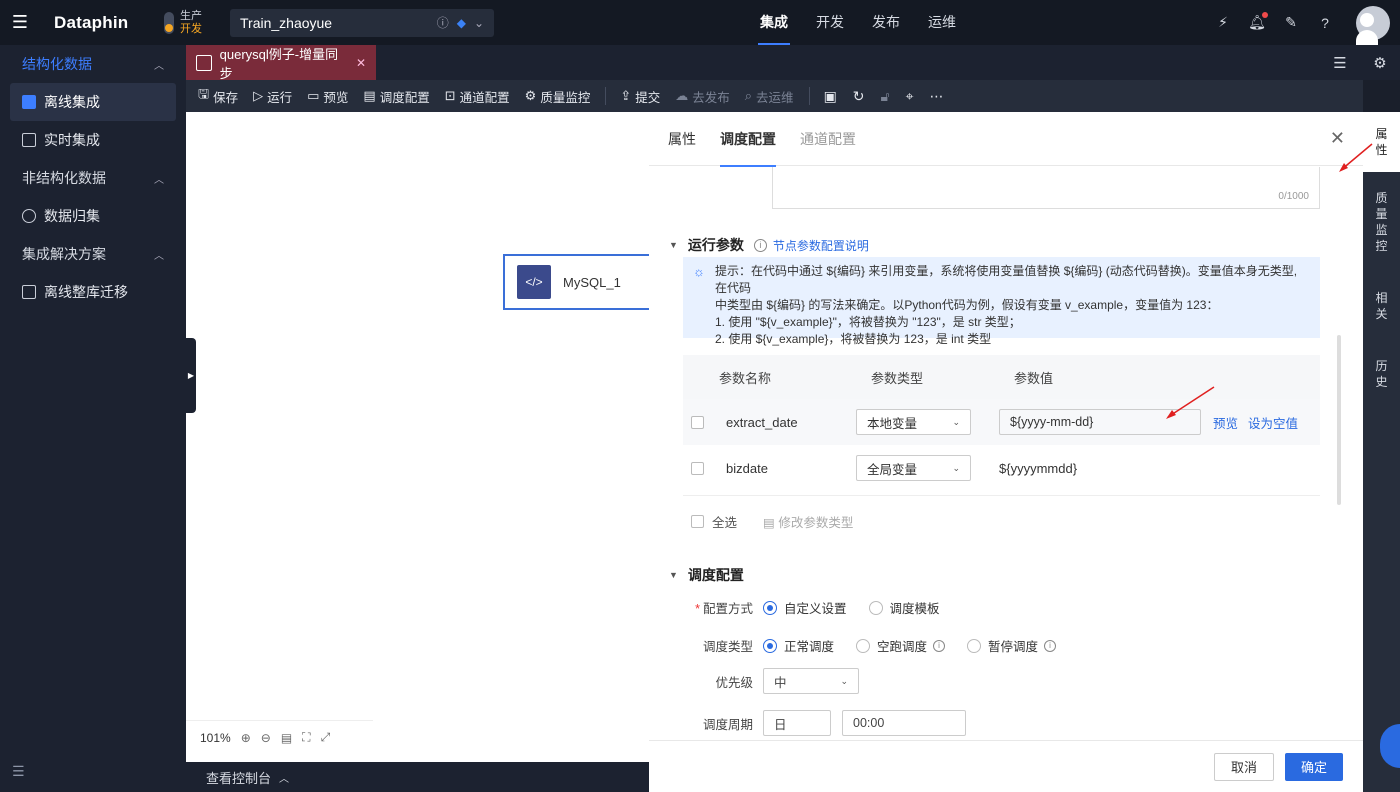  I want to click on runtime-params-header: ▼ 运行参数 i 节点参数配置说明, so click(769, 245).